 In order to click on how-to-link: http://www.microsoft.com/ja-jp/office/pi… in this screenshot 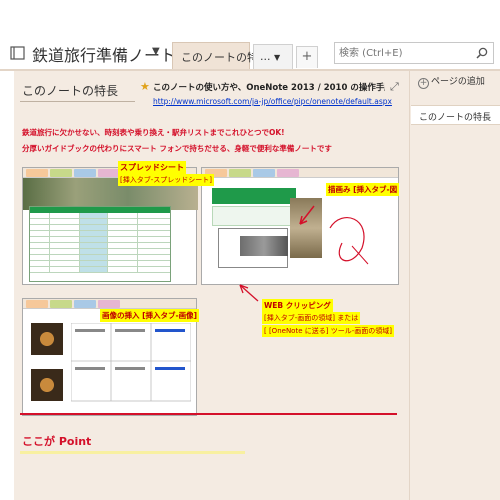, I will do `click(272, 101)`.